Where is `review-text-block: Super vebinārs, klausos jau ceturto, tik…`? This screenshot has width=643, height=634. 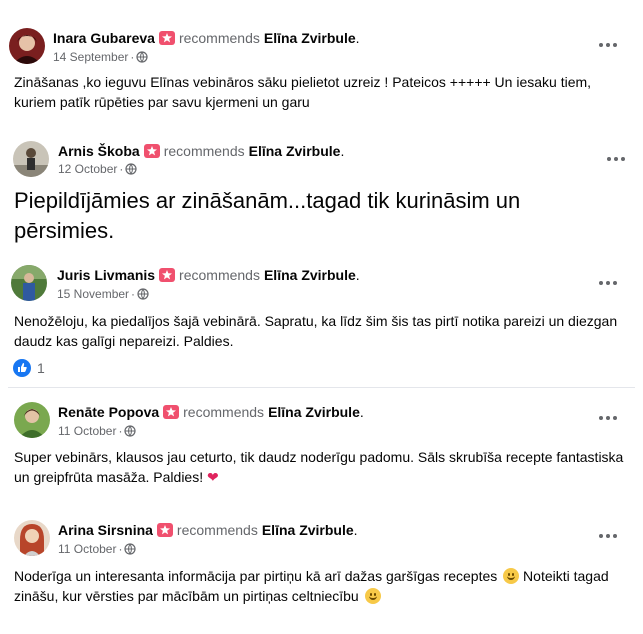
review-text-block: Super vebinārs, klausos jau ceturto, tik… is located at coordinates (319, 467).